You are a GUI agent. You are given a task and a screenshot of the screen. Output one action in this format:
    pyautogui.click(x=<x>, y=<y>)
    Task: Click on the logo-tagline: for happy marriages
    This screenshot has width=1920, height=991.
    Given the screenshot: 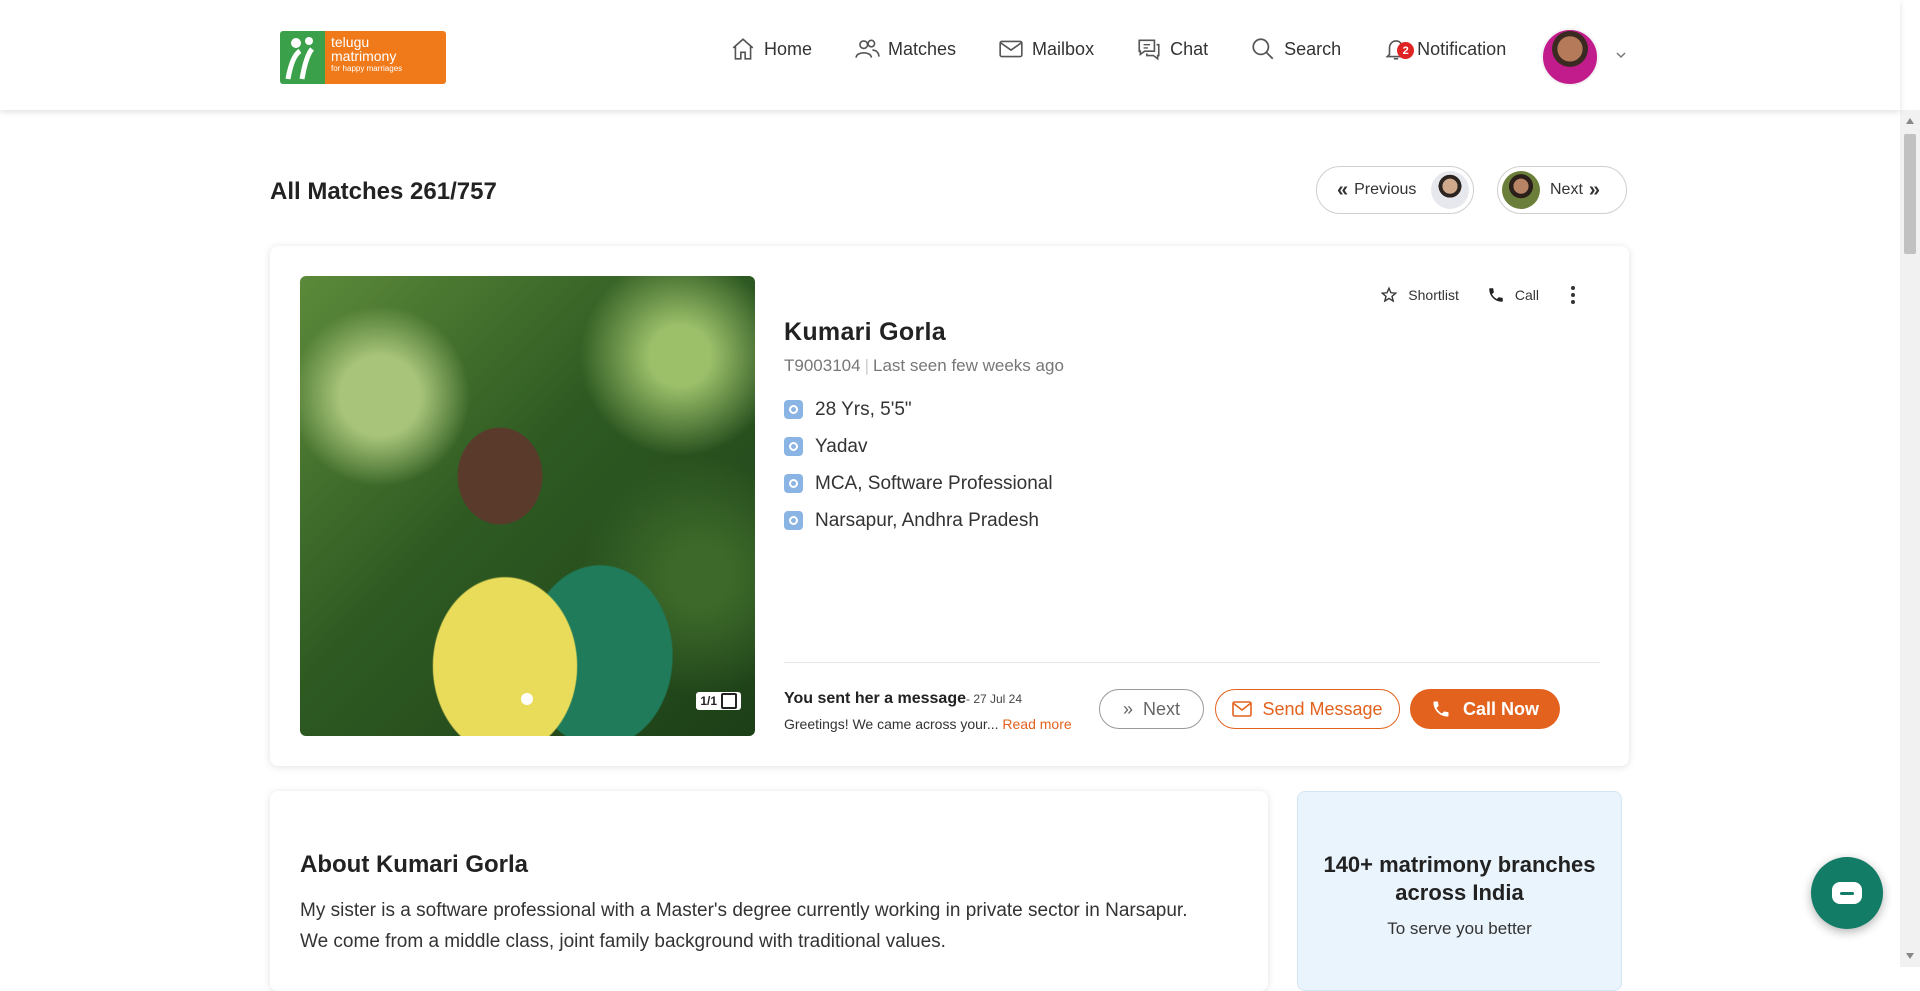 What is the action you would take?
    pyautogui.click(x=367, y=68)
    